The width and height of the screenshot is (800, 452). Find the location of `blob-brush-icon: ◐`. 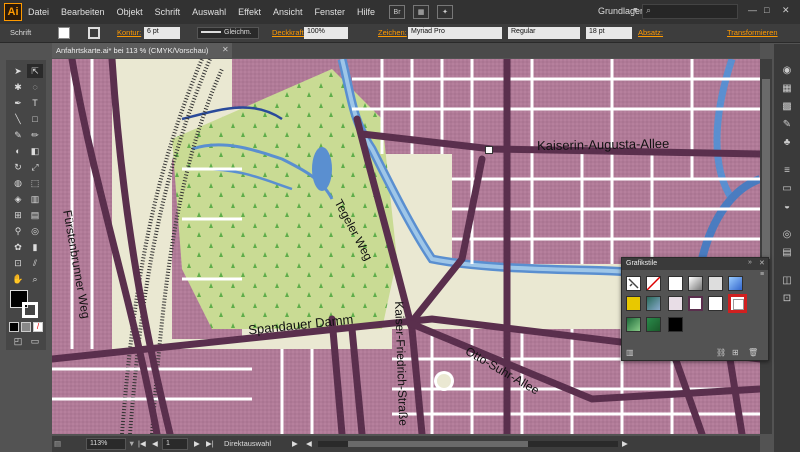

blob-brush-icon: ◐ is located at coordinates (18, 151).